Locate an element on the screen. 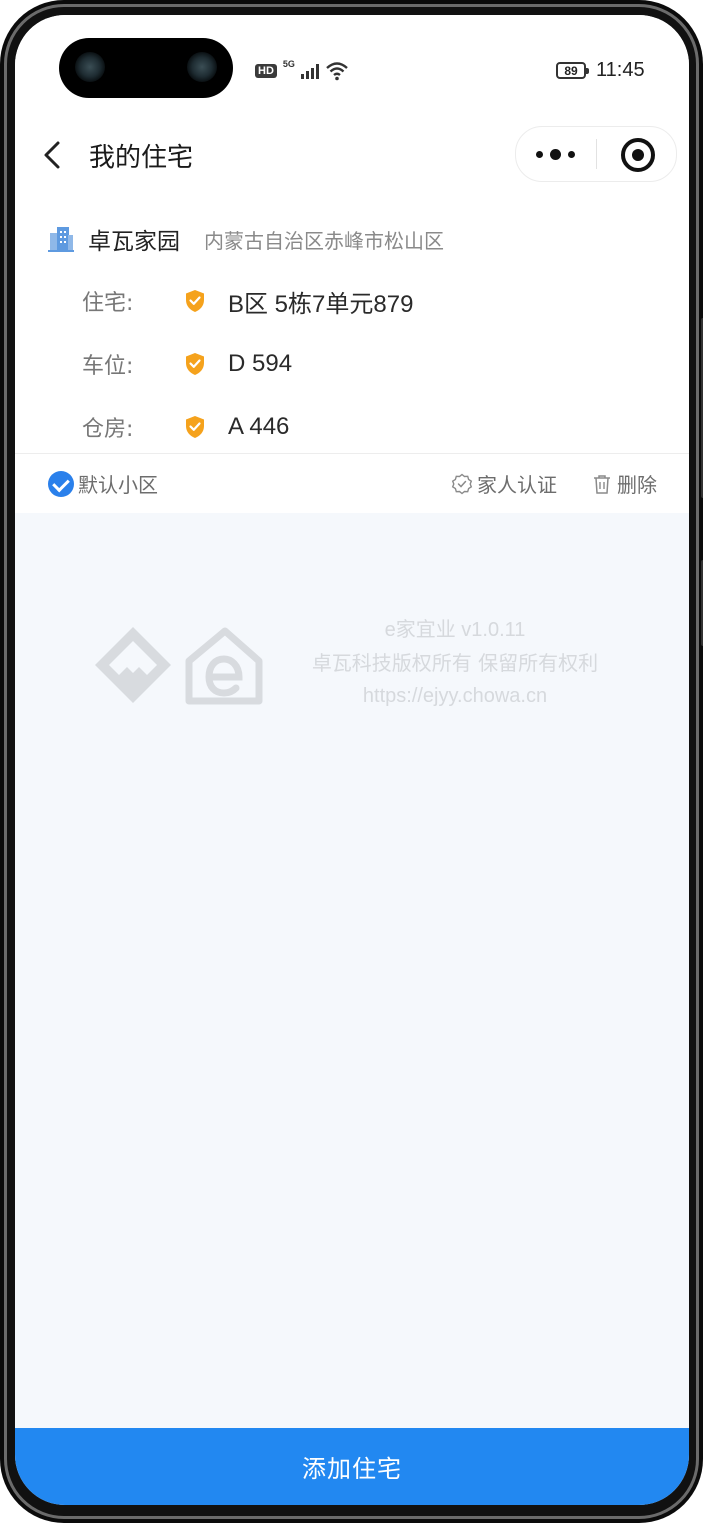  more-button is located at coordinates (556, 154).